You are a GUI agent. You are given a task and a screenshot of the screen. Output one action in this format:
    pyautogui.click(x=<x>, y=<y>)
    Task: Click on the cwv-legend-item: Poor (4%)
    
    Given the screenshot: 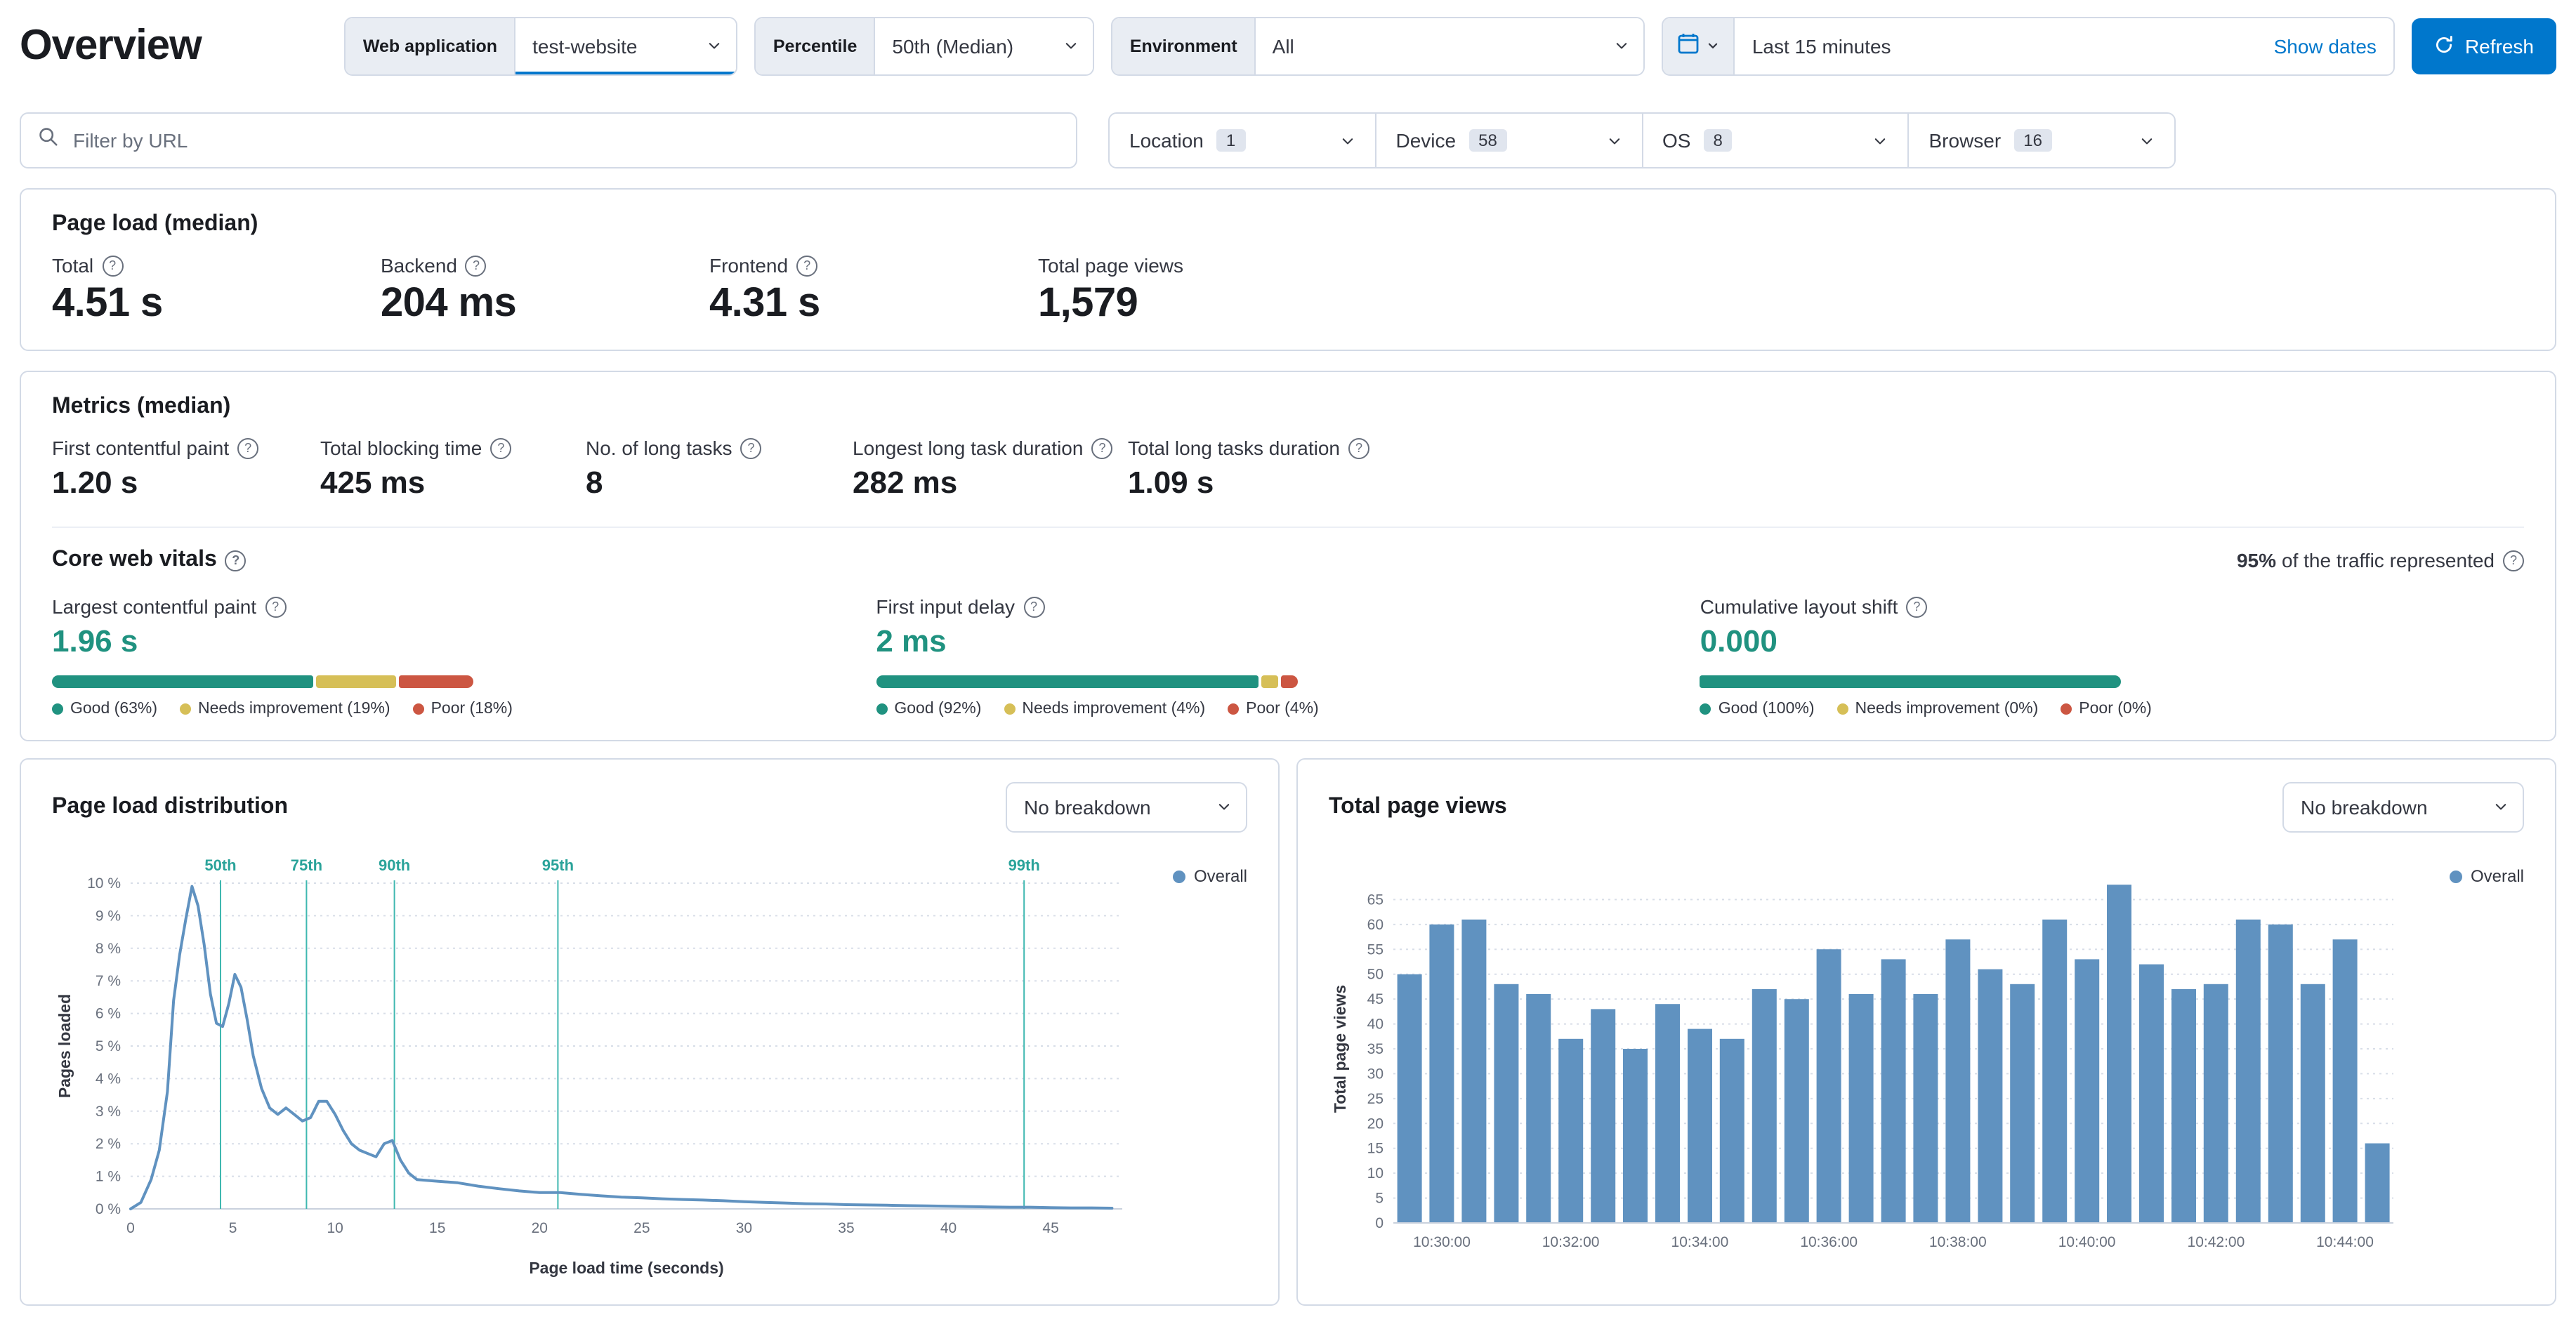 What is the action you would take?
    pyautogui.click(x=1273, y=709)
    